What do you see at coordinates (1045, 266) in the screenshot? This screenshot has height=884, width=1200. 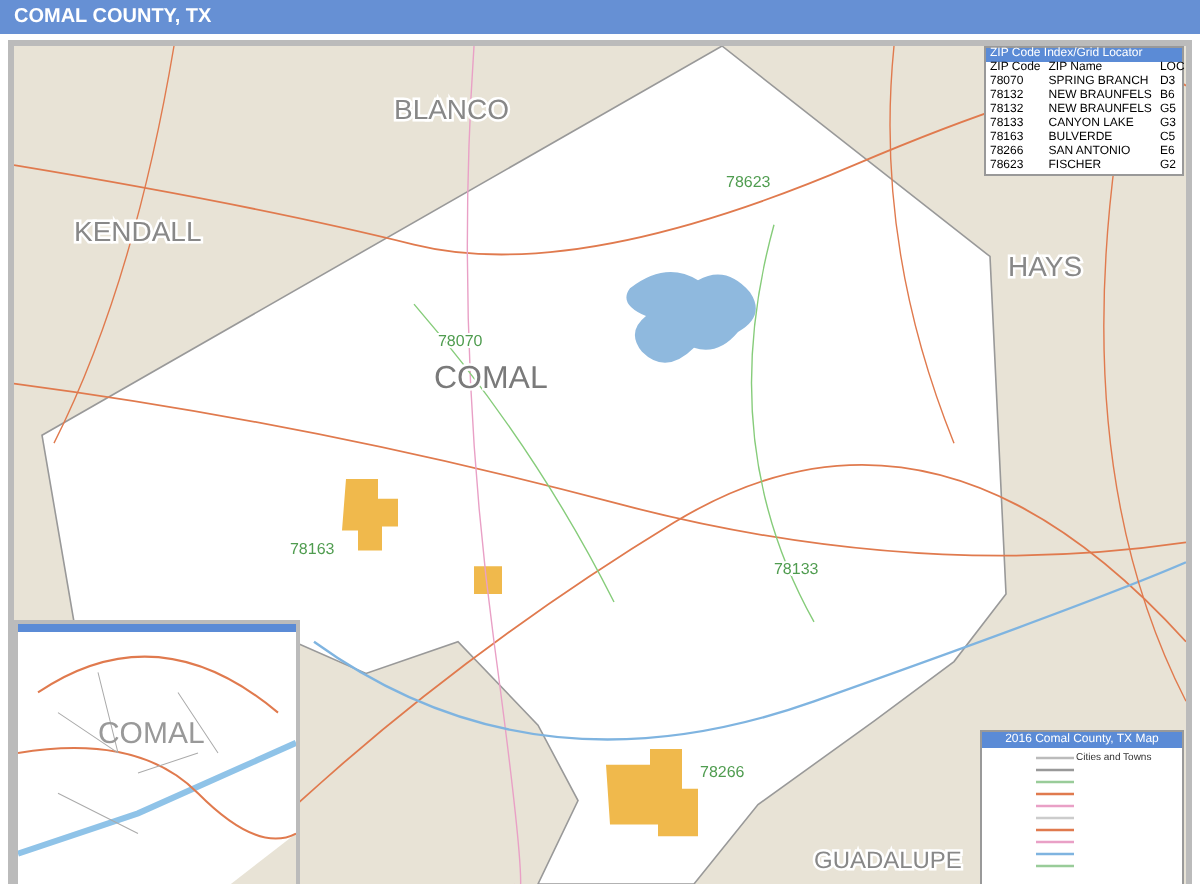 I see `neighbor-county-label: HAYS` at bounding box center [1045, 266].